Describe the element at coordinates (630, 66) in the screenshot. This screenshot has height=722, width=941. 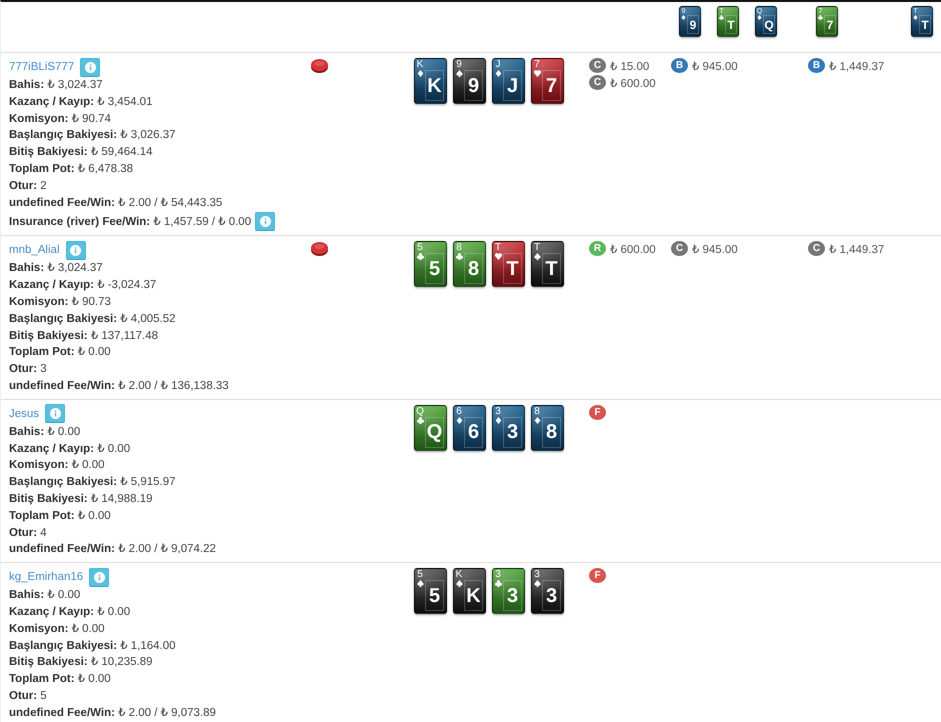
I see `action-amount: ₺ 15.00` at that location.